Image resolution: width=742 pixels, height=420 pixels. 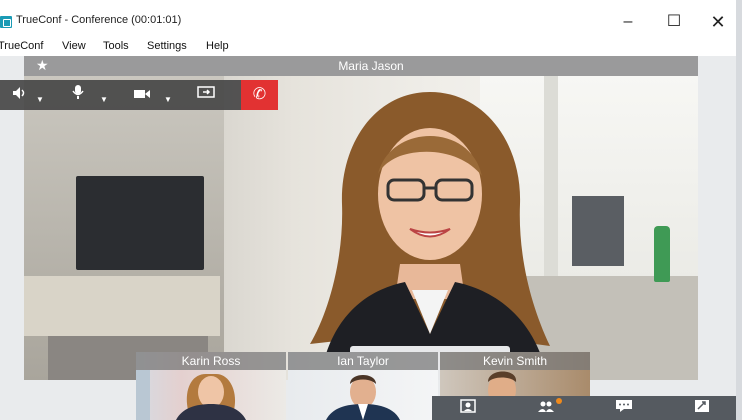 What do you see at coordinates (718, 22) in the screenshot?
I see `close-button: ✕` at bounding box center [718, 22].